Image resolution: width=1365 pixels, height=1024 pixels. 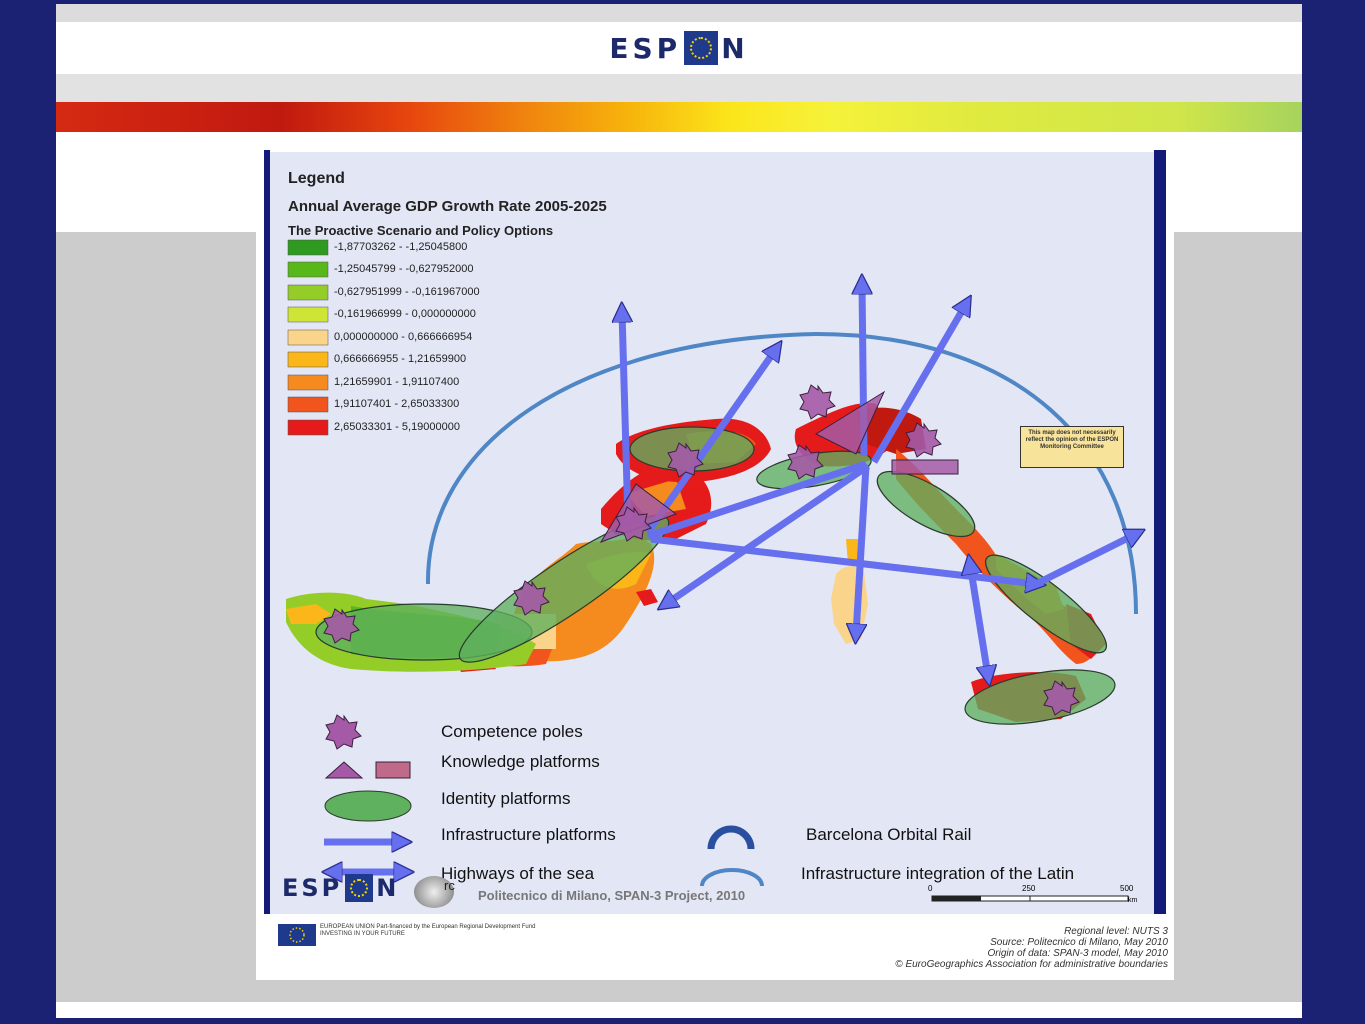 What do you see at coordinates (405, 314) in the screenshot?
I see `legend-class-label: -0,161966999 - 0,000000000` at bounding box center [405, 314].